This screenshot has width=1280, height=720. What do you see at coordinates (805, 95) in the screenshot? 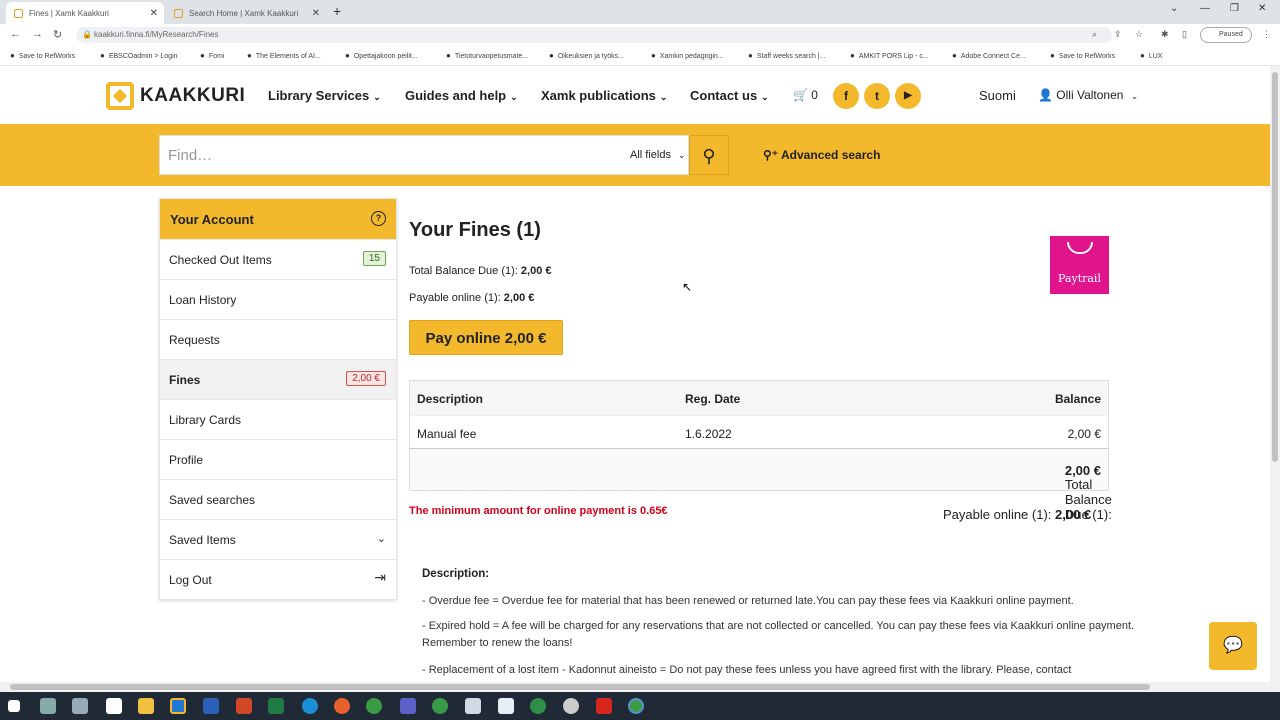
I see `cart-button: 🛒 0` at bounding box center [805, 95].